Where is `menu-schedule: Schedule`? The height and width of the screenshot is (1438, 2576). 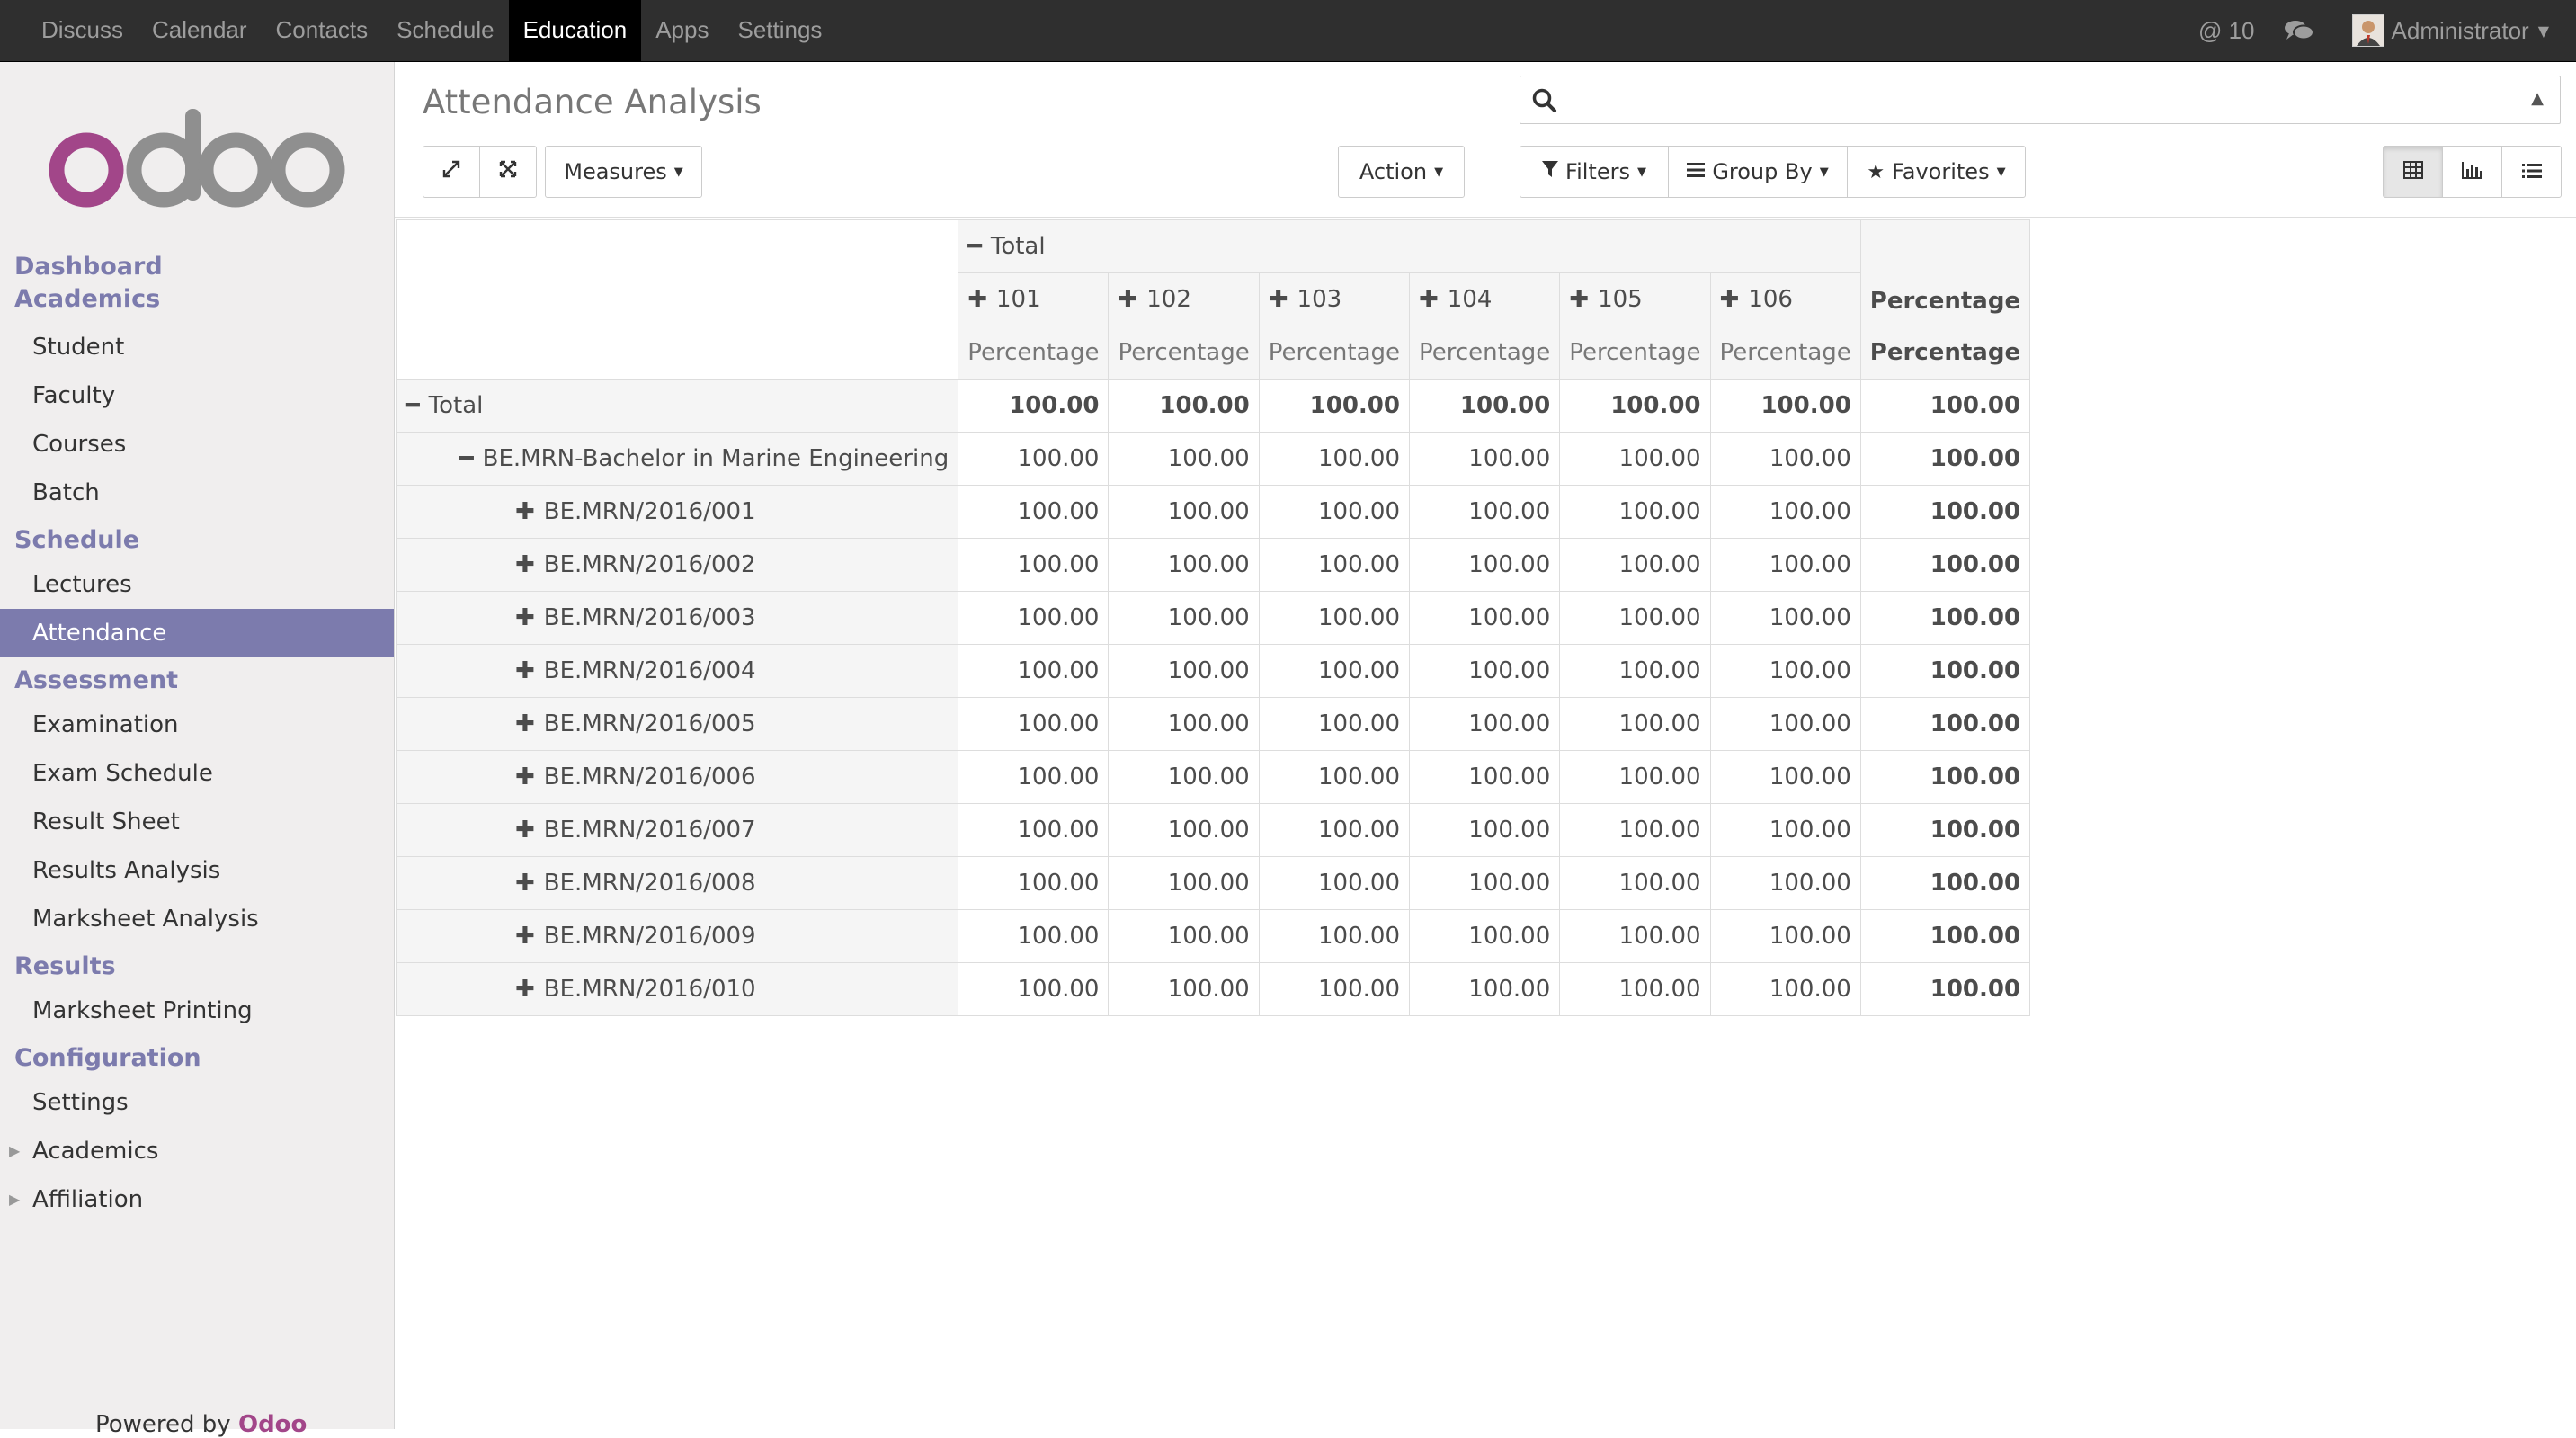 menu-schedule: Schedule is located at coordinates (445, 30).